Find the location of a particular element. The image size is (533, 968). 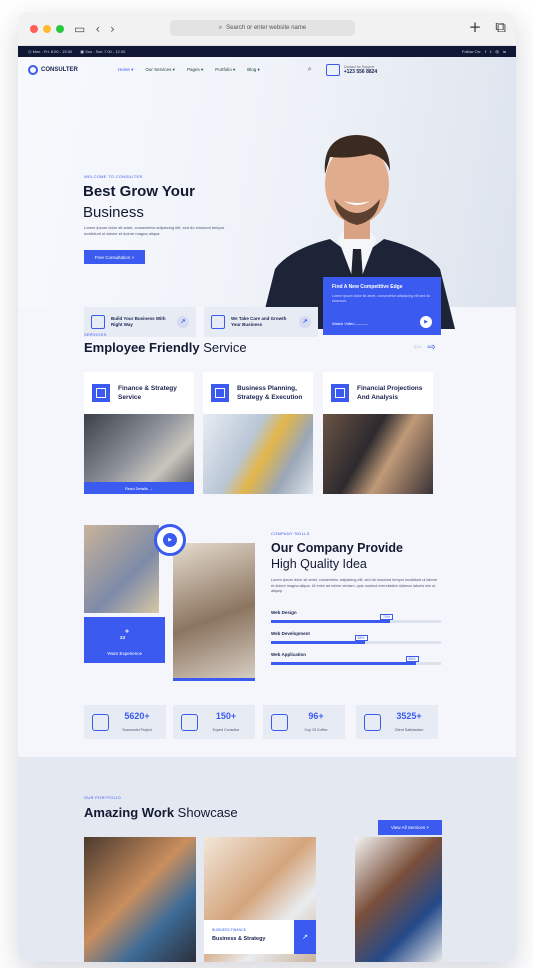

skill-percent: 85% is located at coordinates (412, 659).